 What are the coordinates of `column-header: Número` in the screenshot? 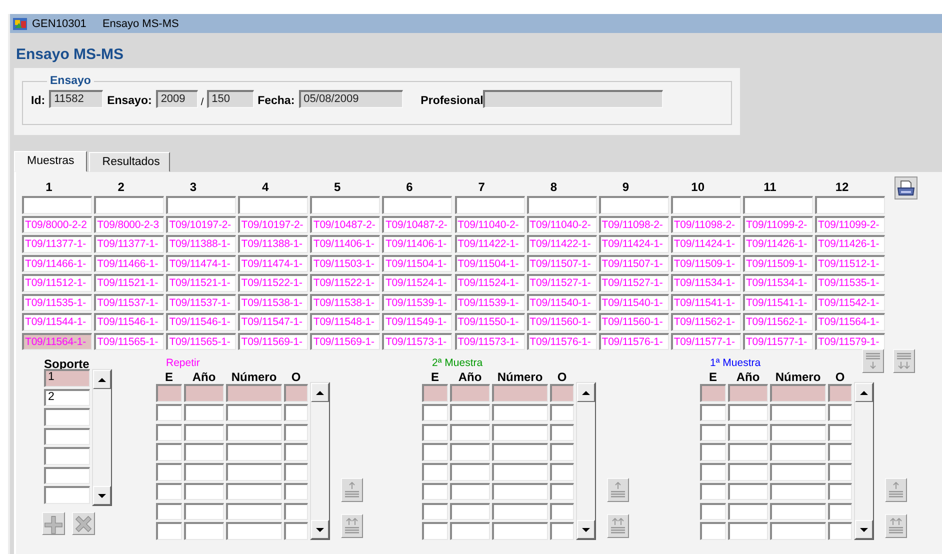 It's located at (798, 377).